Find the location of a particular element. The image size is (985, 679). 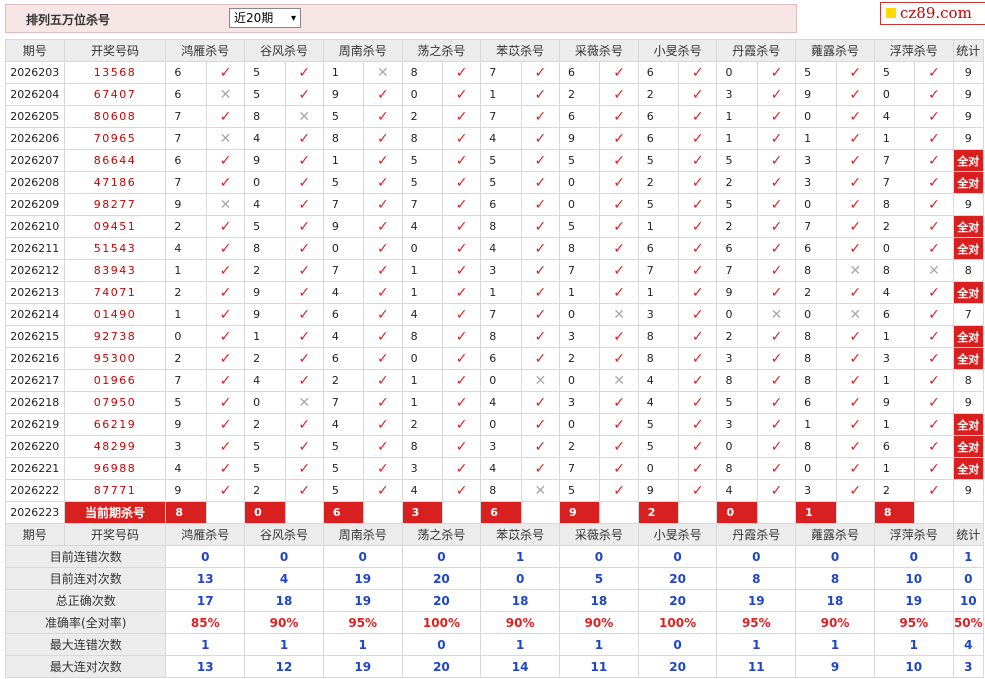

period-select: 近20期 ▾ is located at coordinates (265, 18).